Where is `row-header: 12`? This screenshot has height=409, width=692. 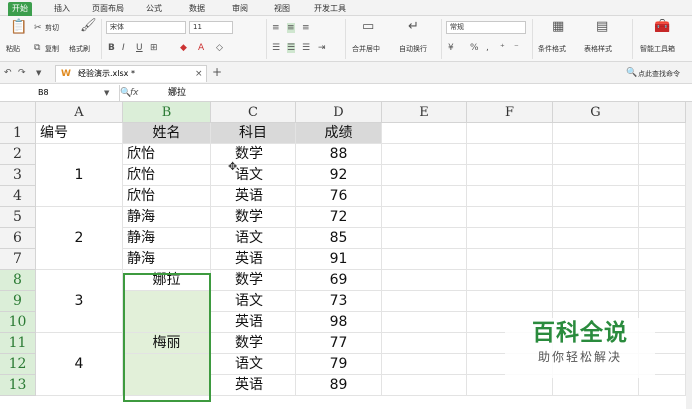 row-header: 12 is located at coordinates (18, 364).